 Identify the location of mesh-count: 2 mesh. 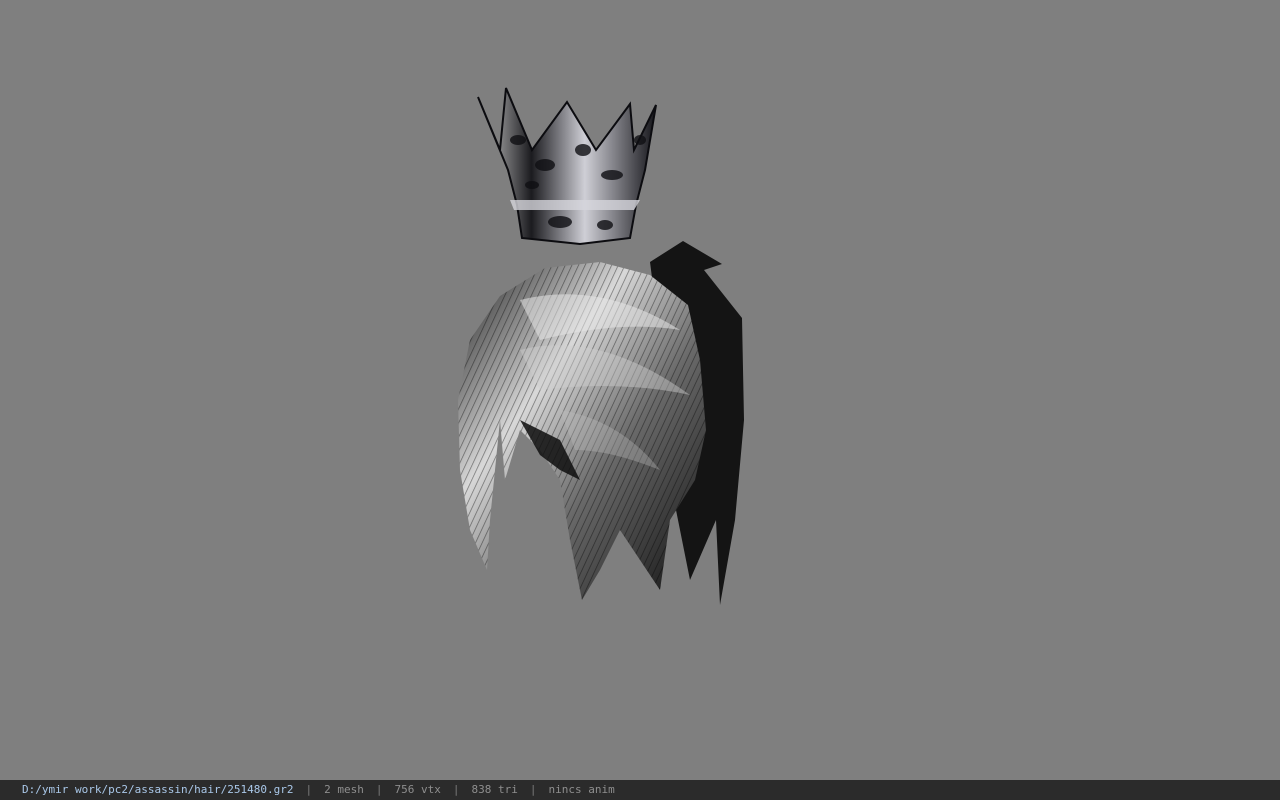
(344, 789).